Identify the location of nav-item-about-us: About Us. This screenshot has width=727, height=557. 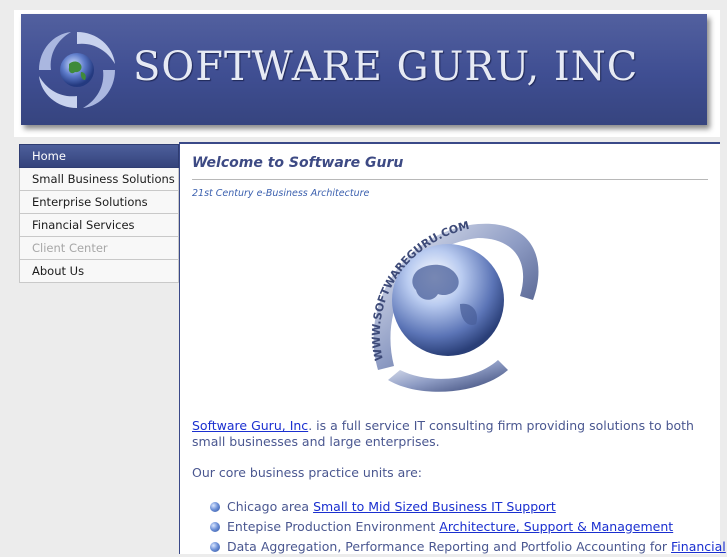
(99, 271).